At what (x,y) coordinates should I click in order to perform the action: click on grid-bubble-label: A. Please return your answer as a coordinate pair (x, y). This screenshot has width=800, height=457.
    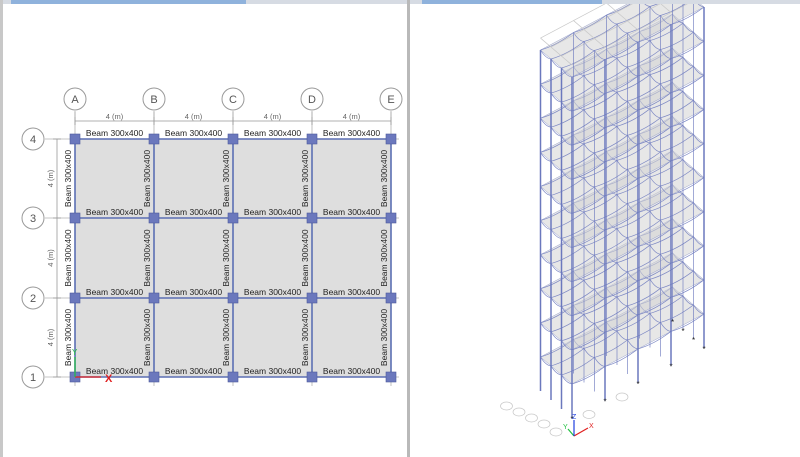
    Looking at the image, I should click on (75, 100).